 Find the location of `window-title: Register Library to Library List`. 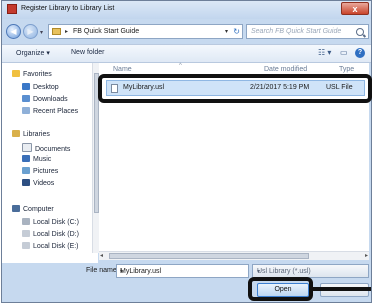

window-title: Register Library to Library List is located at coordinates (68, 8).